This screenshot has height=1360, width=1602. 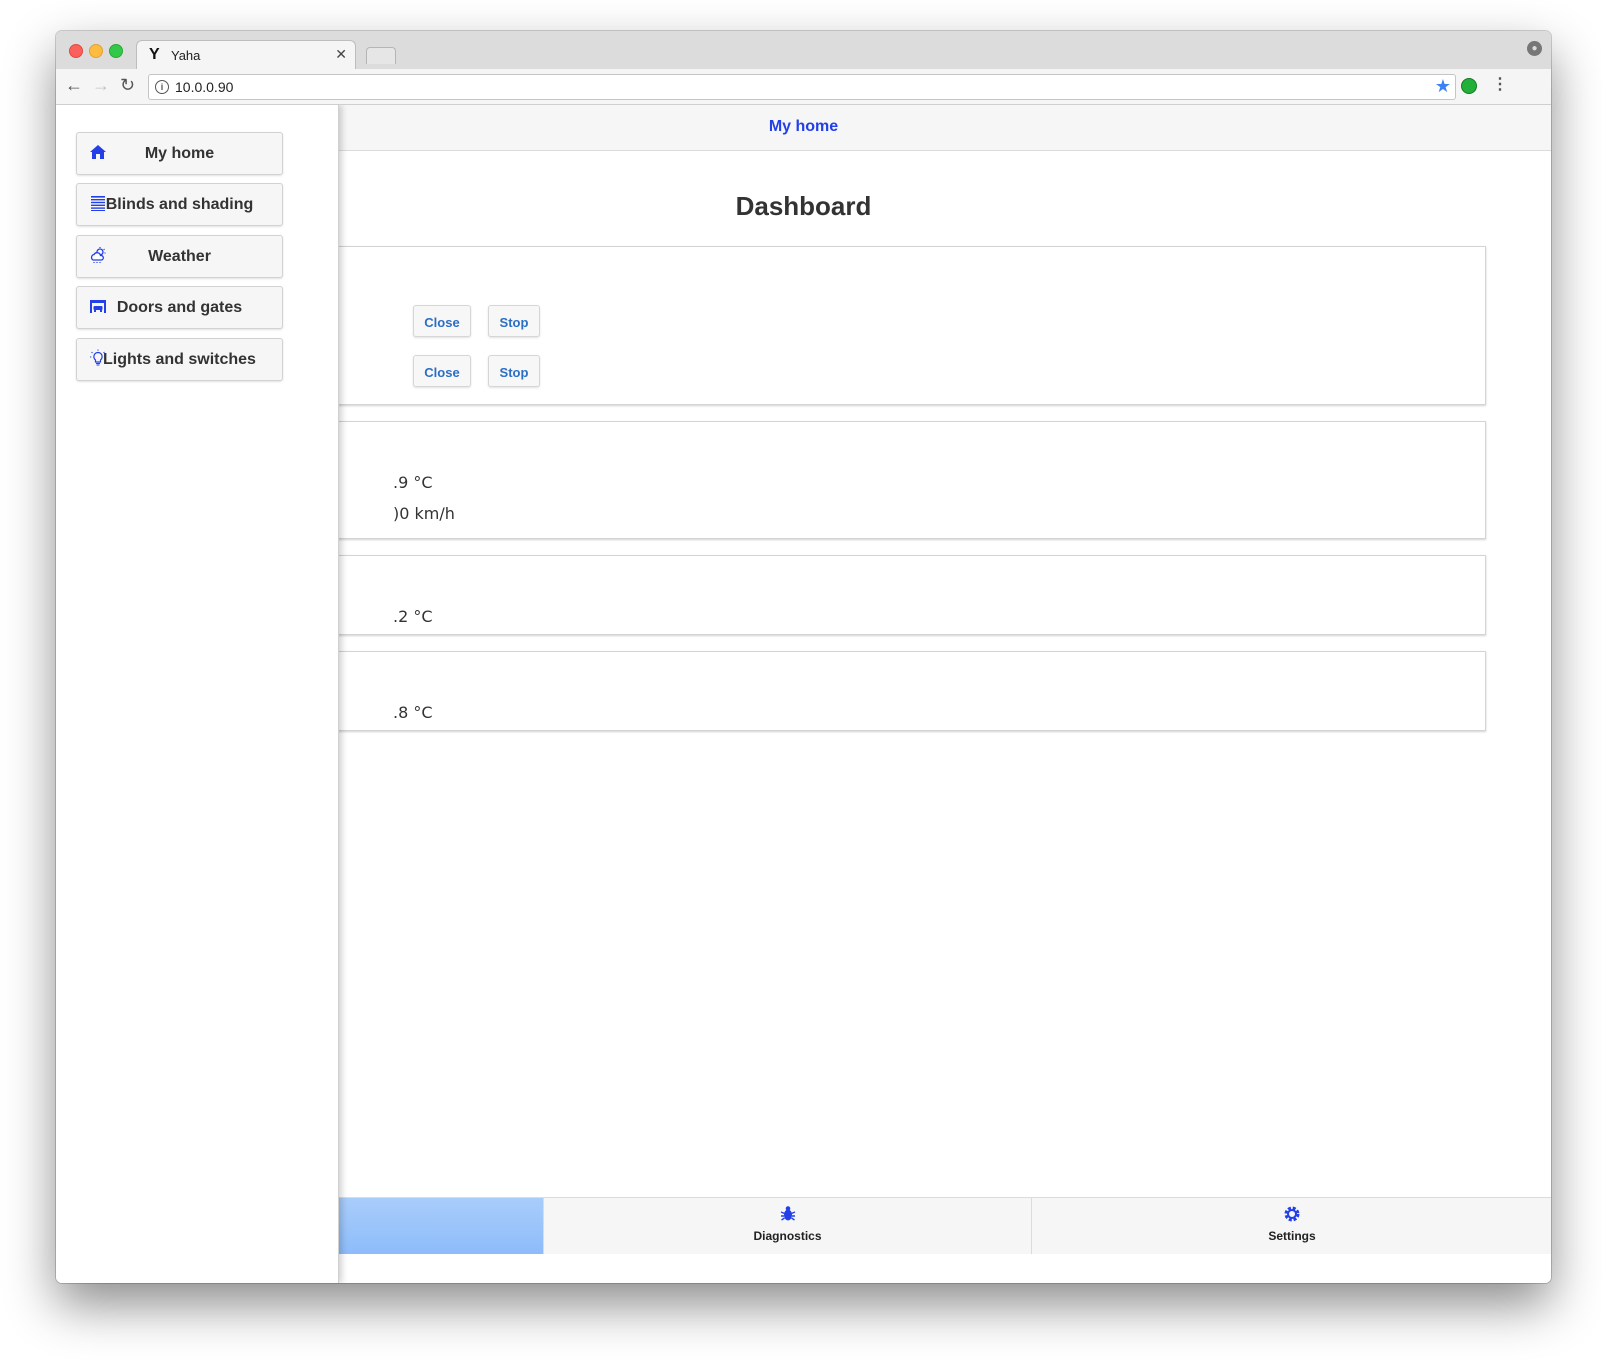 I want to click on sidebar-item-weather: Weather, so click(x=179, y=256).